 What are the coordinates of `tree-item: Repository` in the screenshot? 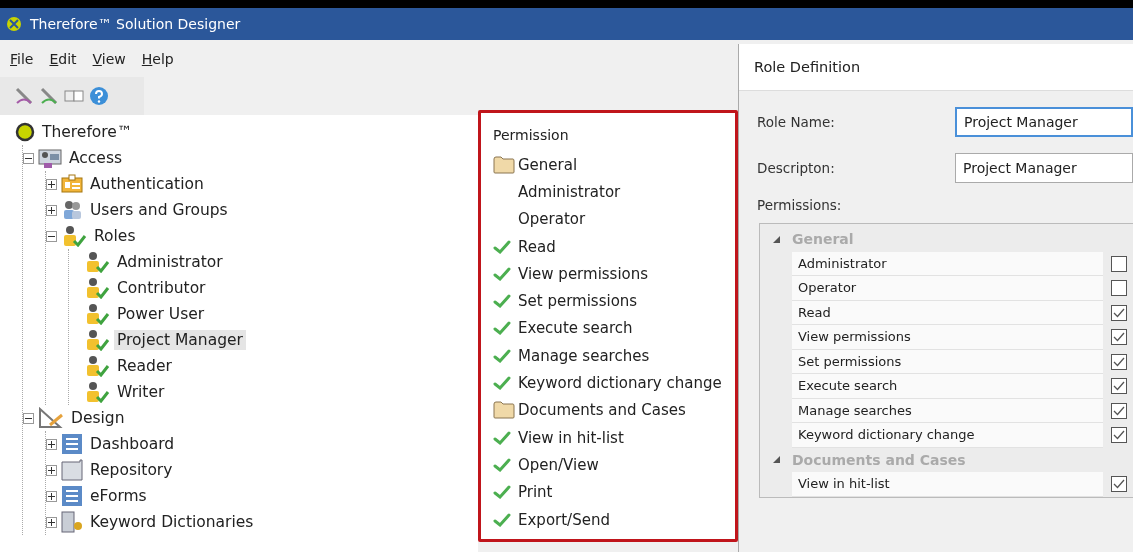 It's located at (131, 470).